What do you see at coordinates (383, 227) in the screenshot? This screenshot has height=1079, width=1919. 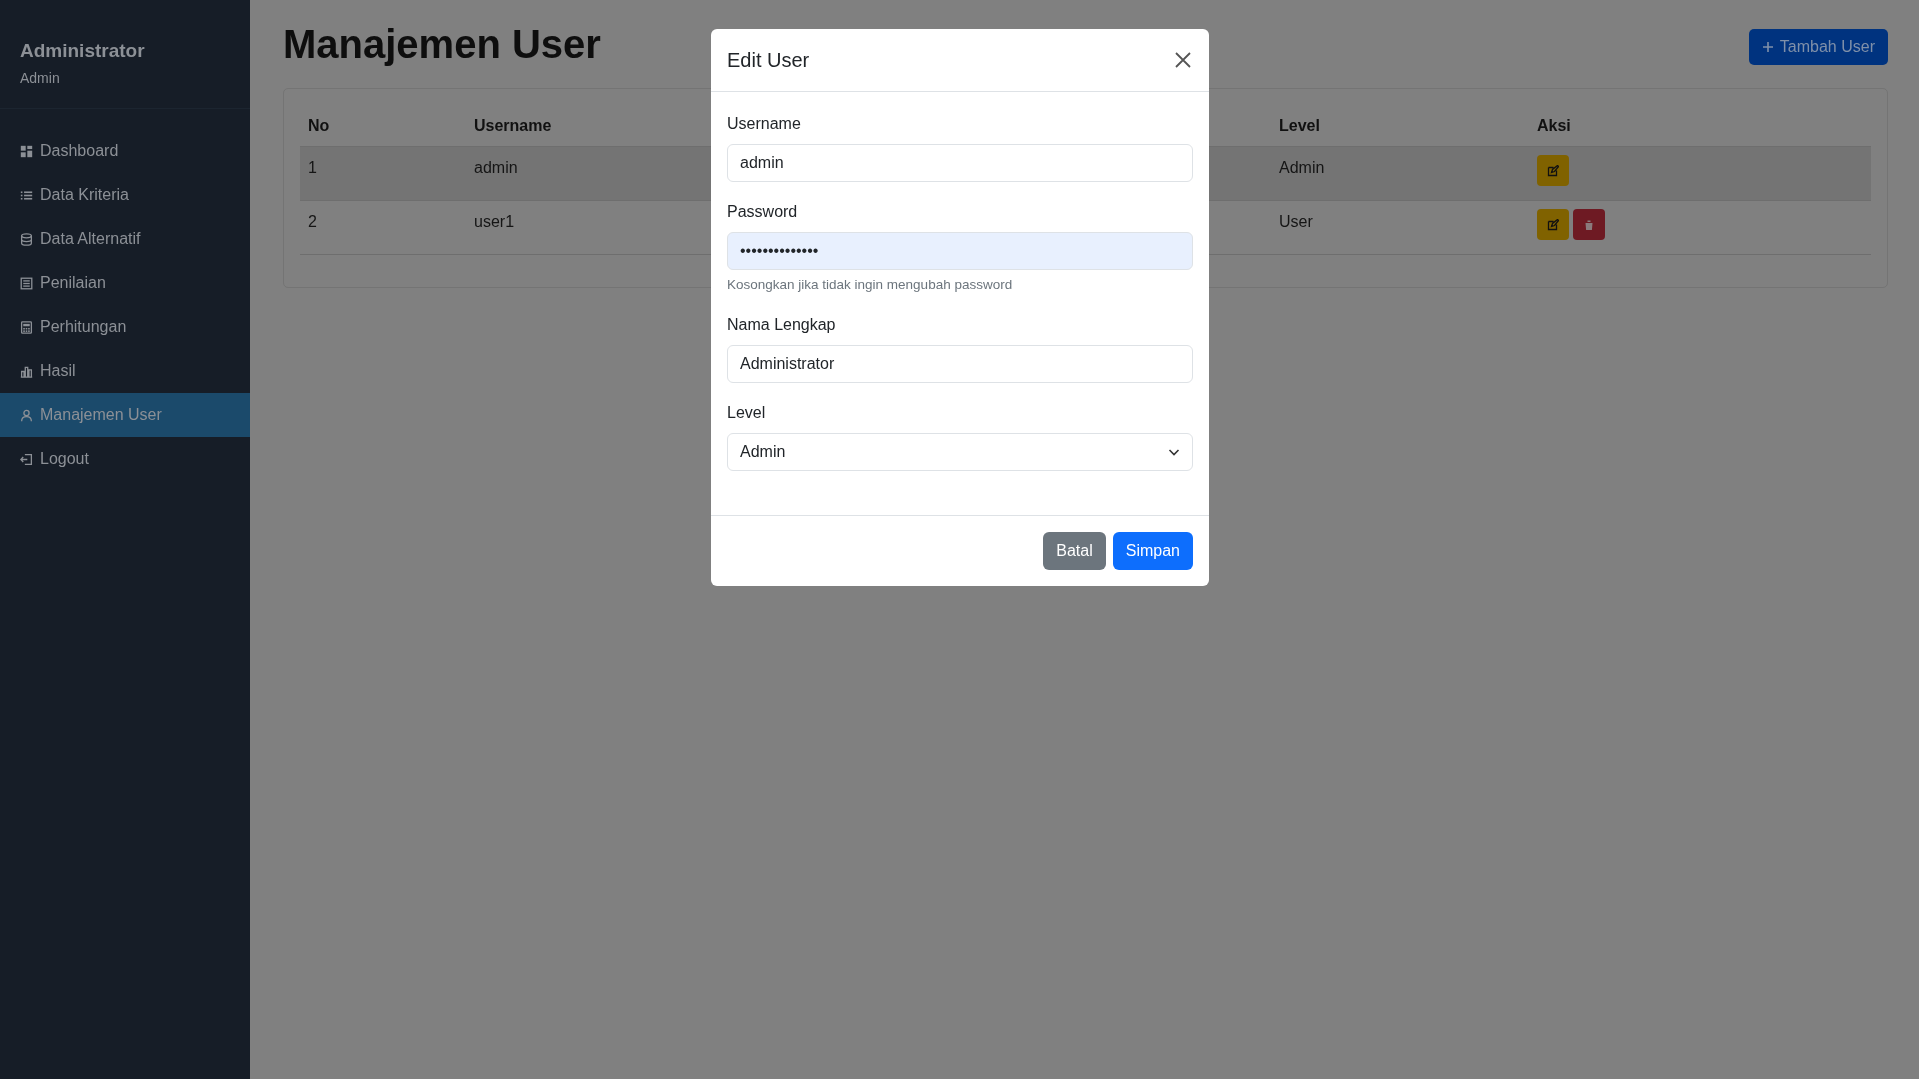 I see `table-cell: 2` at bounding box center [383, 227].